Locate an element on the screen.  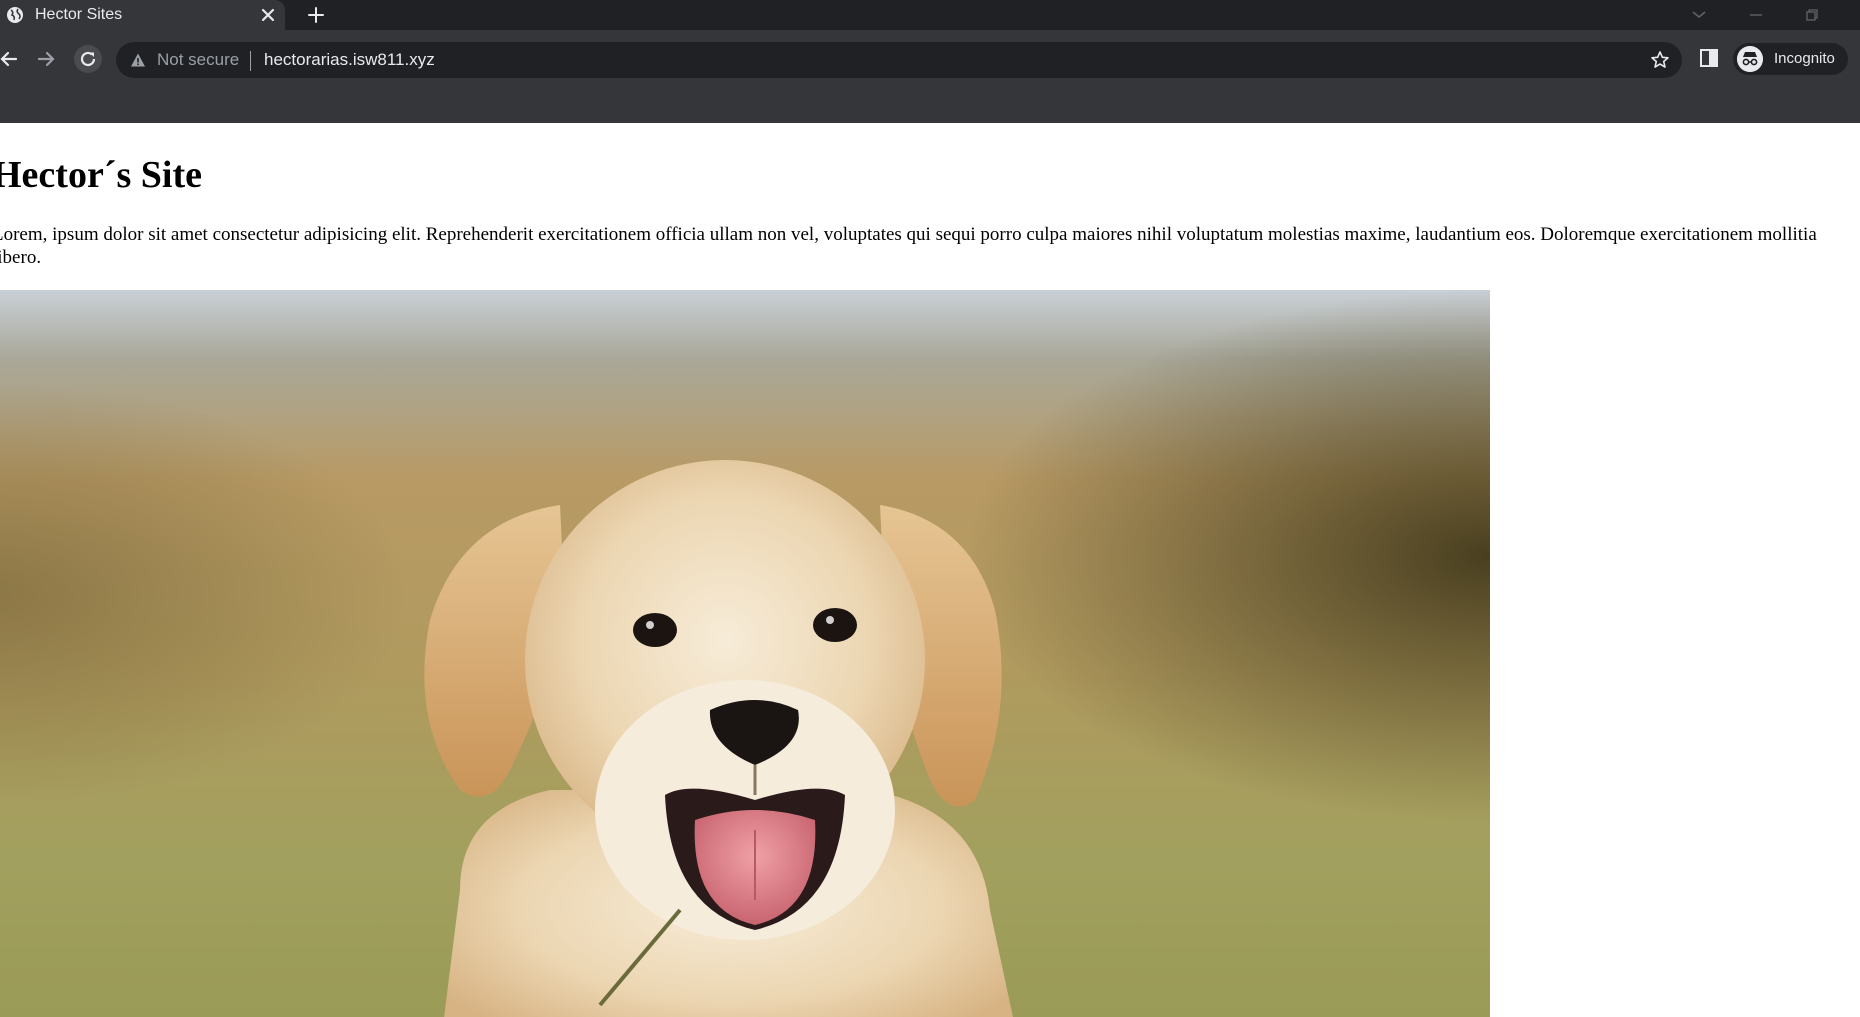
url-text: hectorarias.isw811.xyz is located at coordinates (349, 60).